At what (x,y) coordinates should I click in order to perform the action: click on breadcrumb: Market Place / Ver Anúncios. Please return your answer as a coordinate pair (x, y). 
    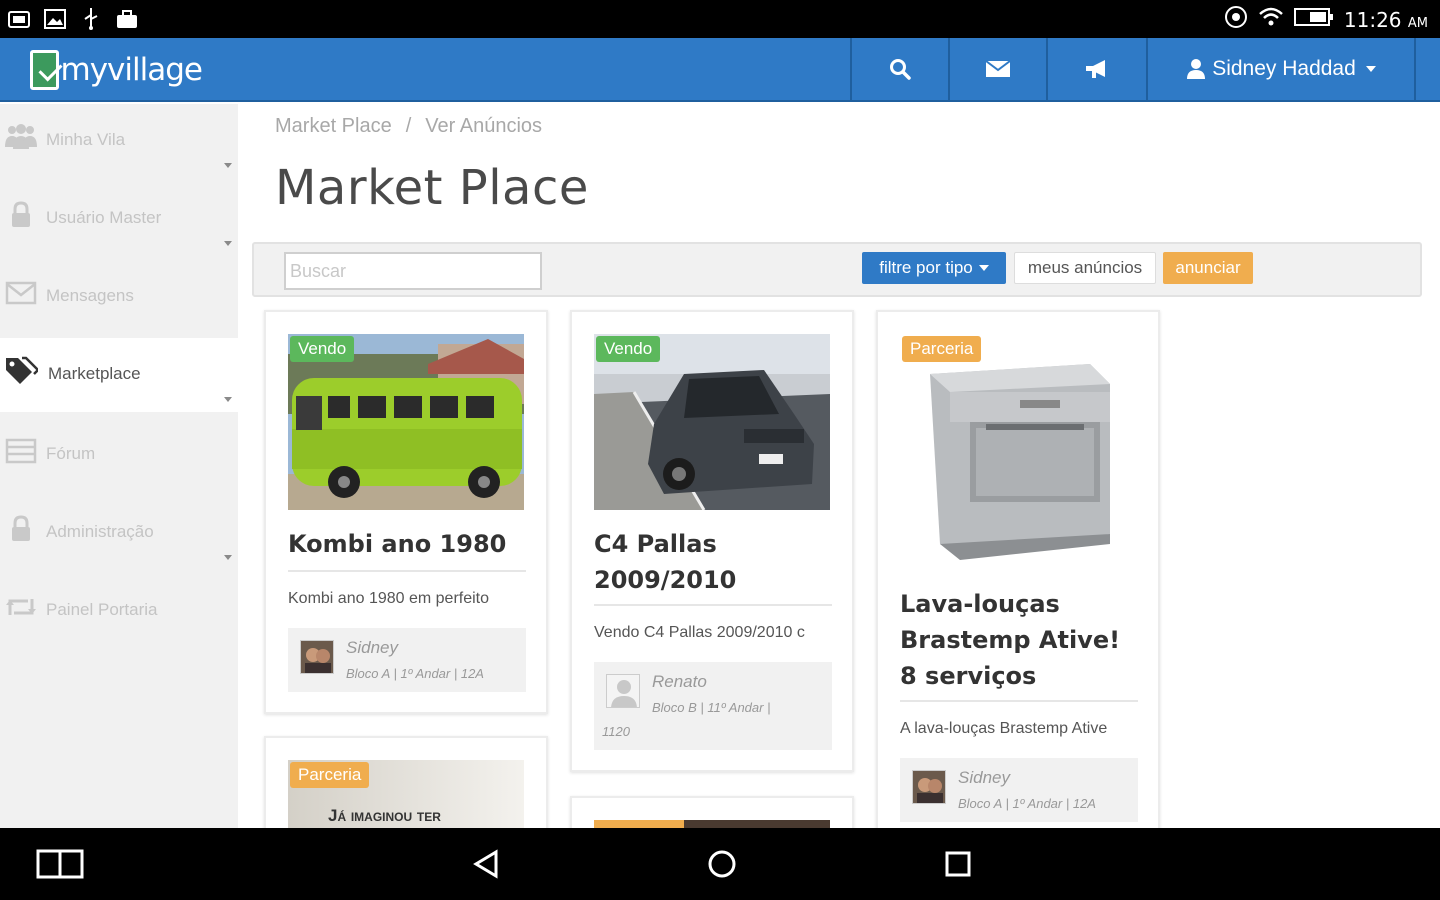
    Looking at the image, I should click on (408, 126).